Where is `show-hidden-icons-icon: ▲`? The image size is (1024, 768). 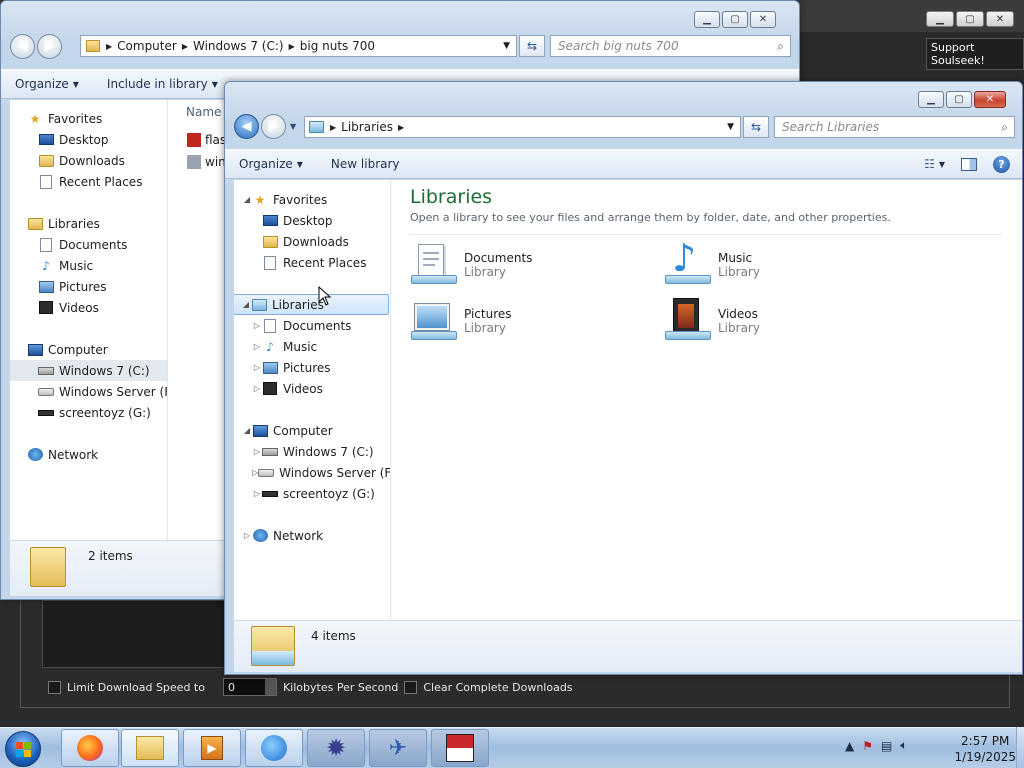
show-hidden-icons-icon: ▲ is located at coordinates (849, 746).